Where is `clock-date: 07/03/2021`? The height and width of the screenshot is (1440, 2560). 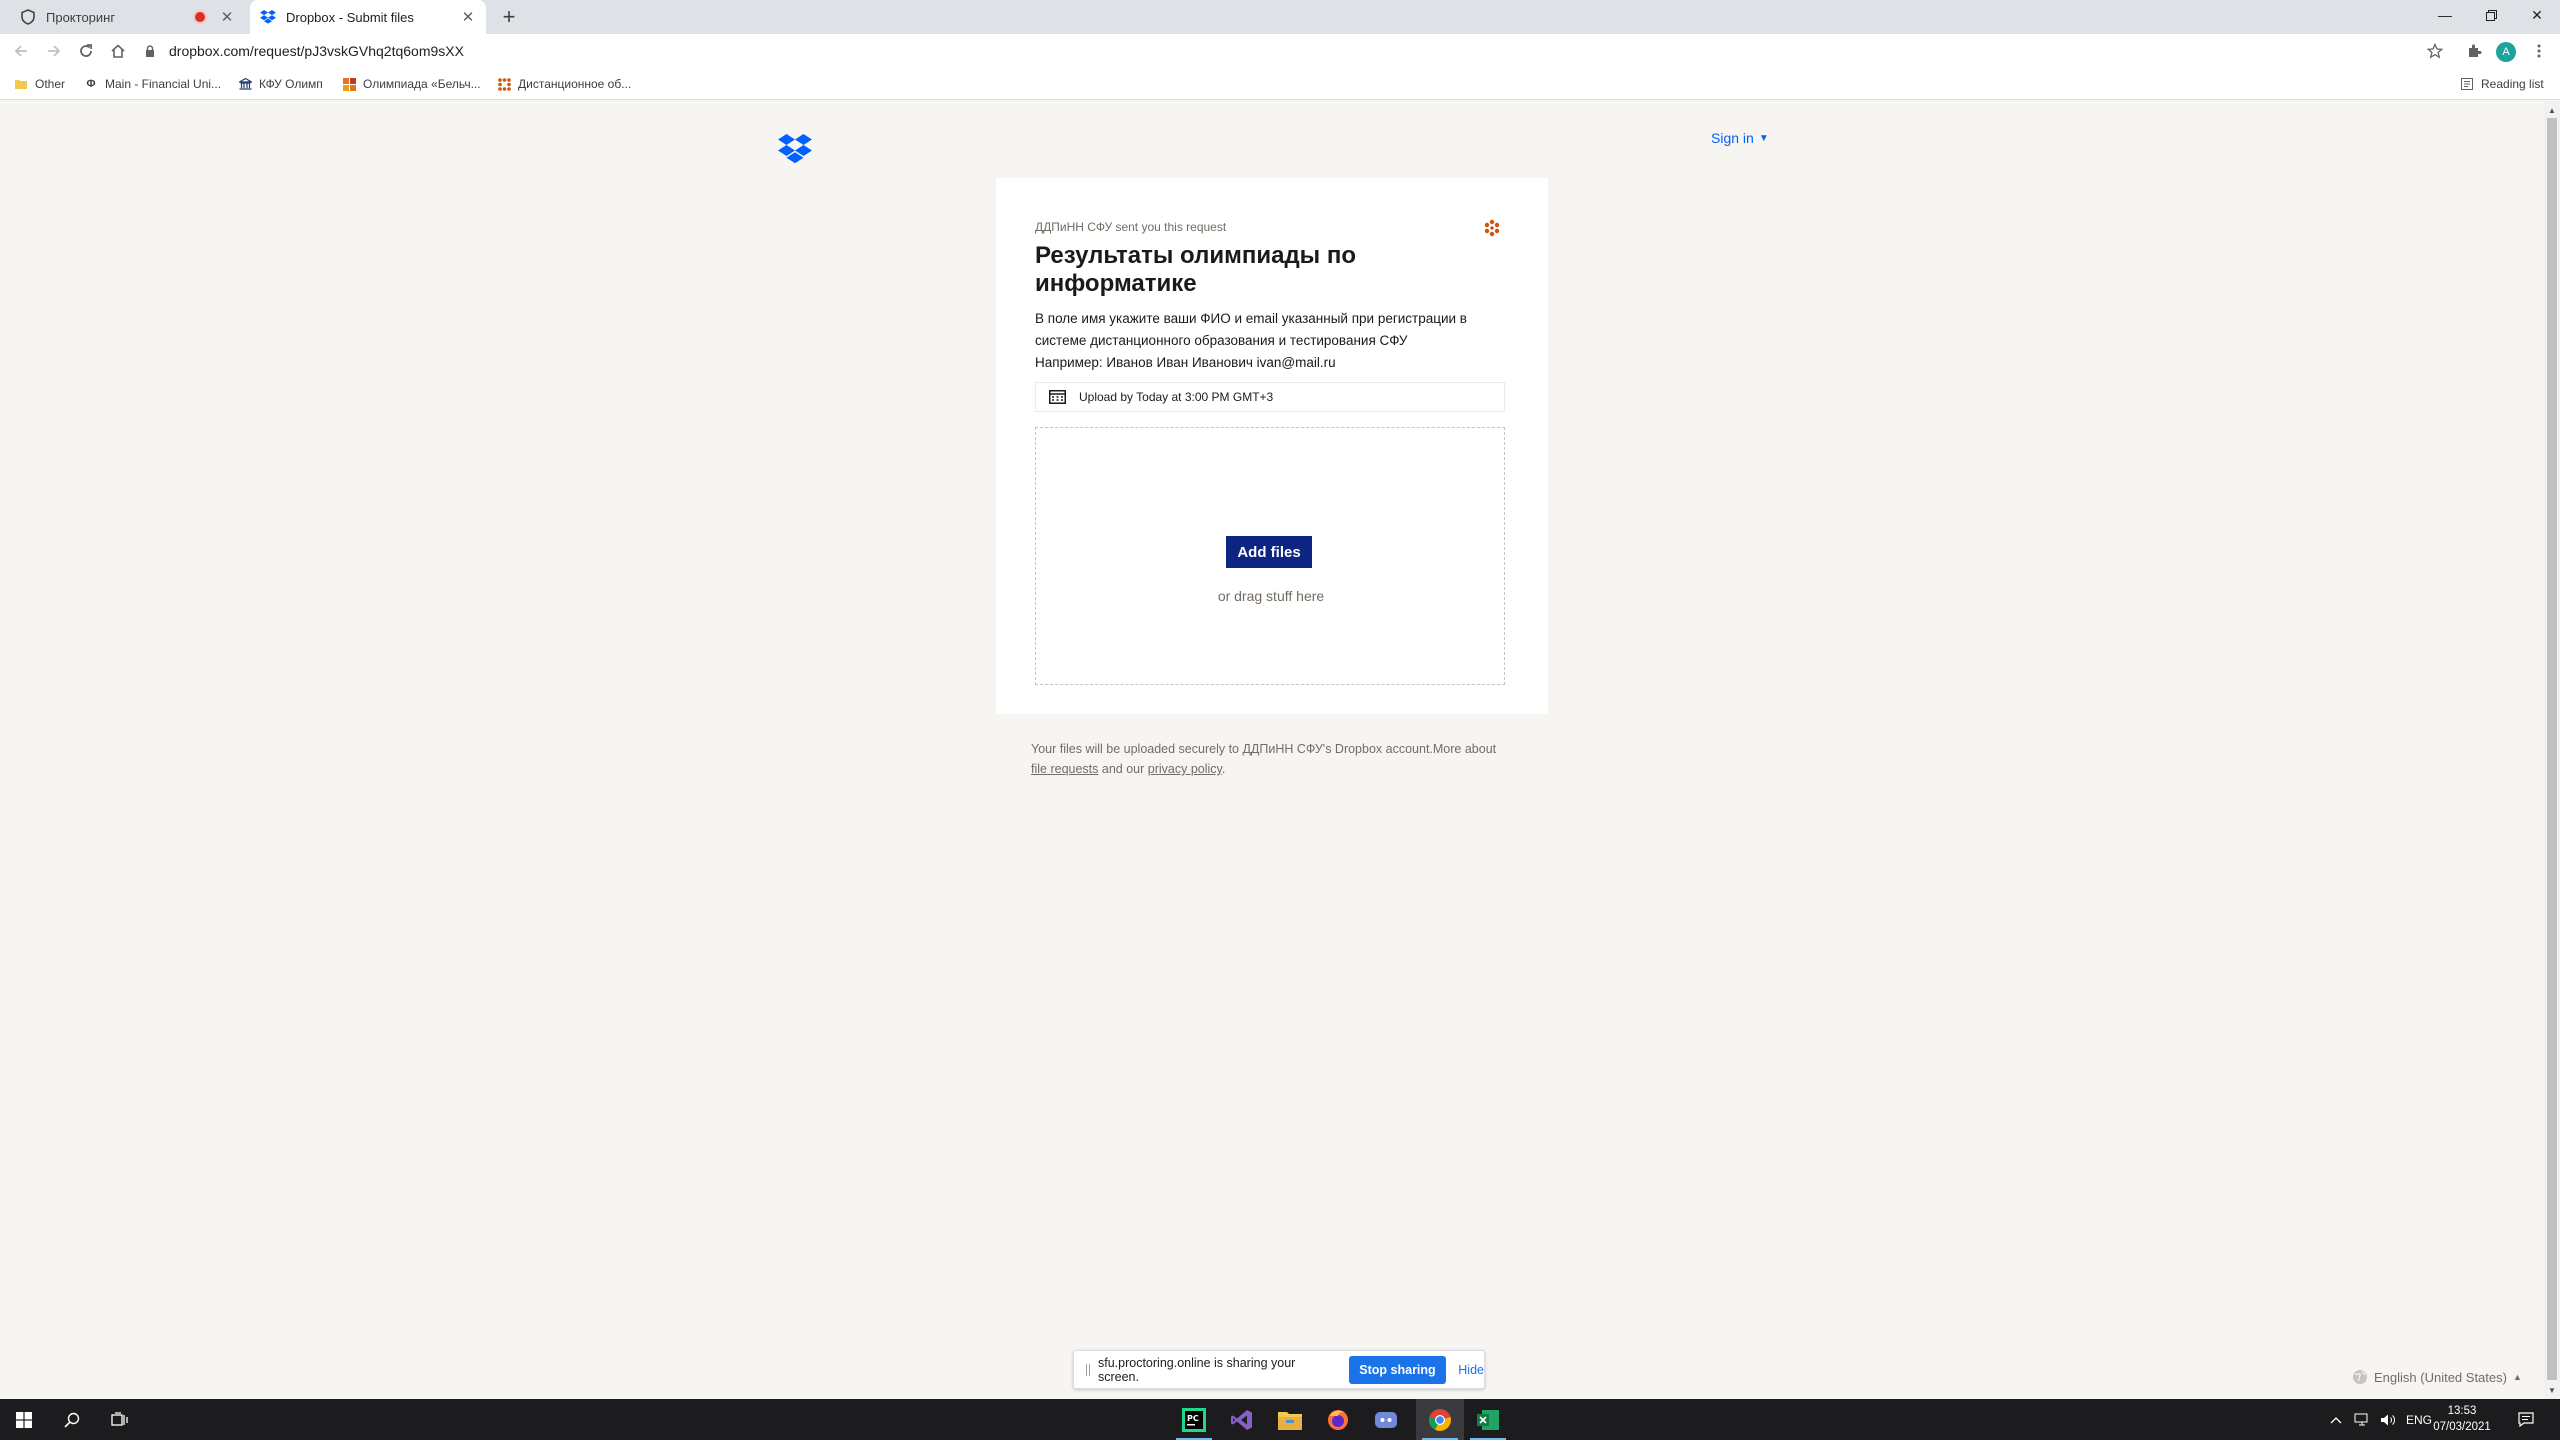 clock-date: 07/03/2021 is located at coordinates (2462, 1427).